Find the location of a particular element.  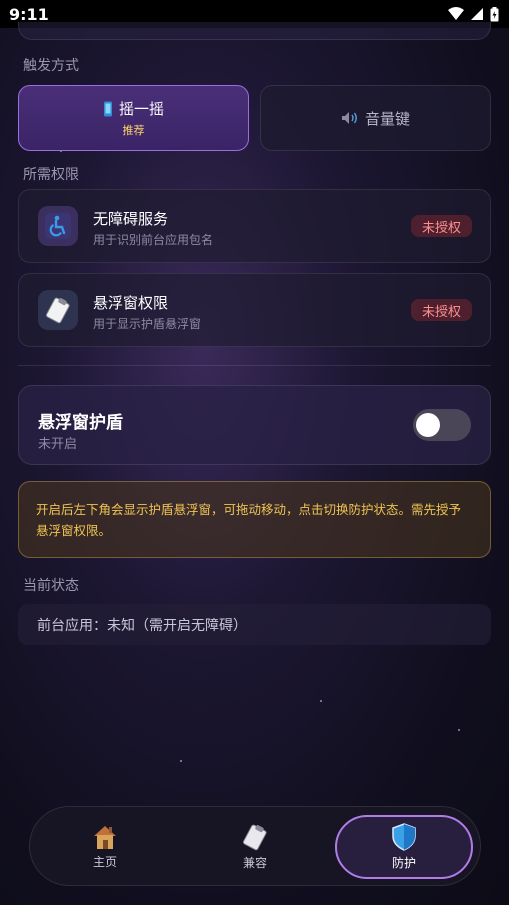

permission-description: 用于显示护盾悬浮窗 is located at coordinates (147, 324).